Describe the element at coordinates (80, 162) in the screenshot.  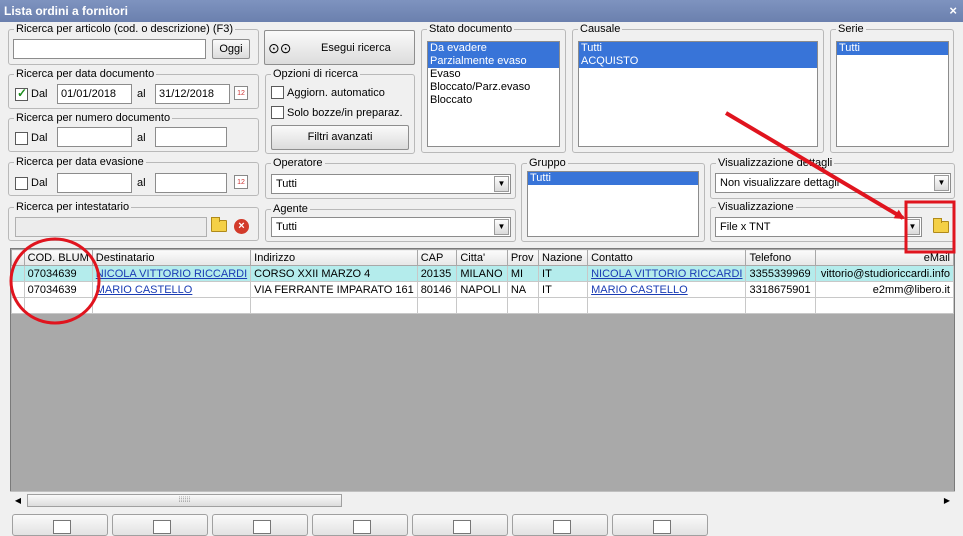
I see `search-evasion-label: Ricerca per data evasione` at that location.